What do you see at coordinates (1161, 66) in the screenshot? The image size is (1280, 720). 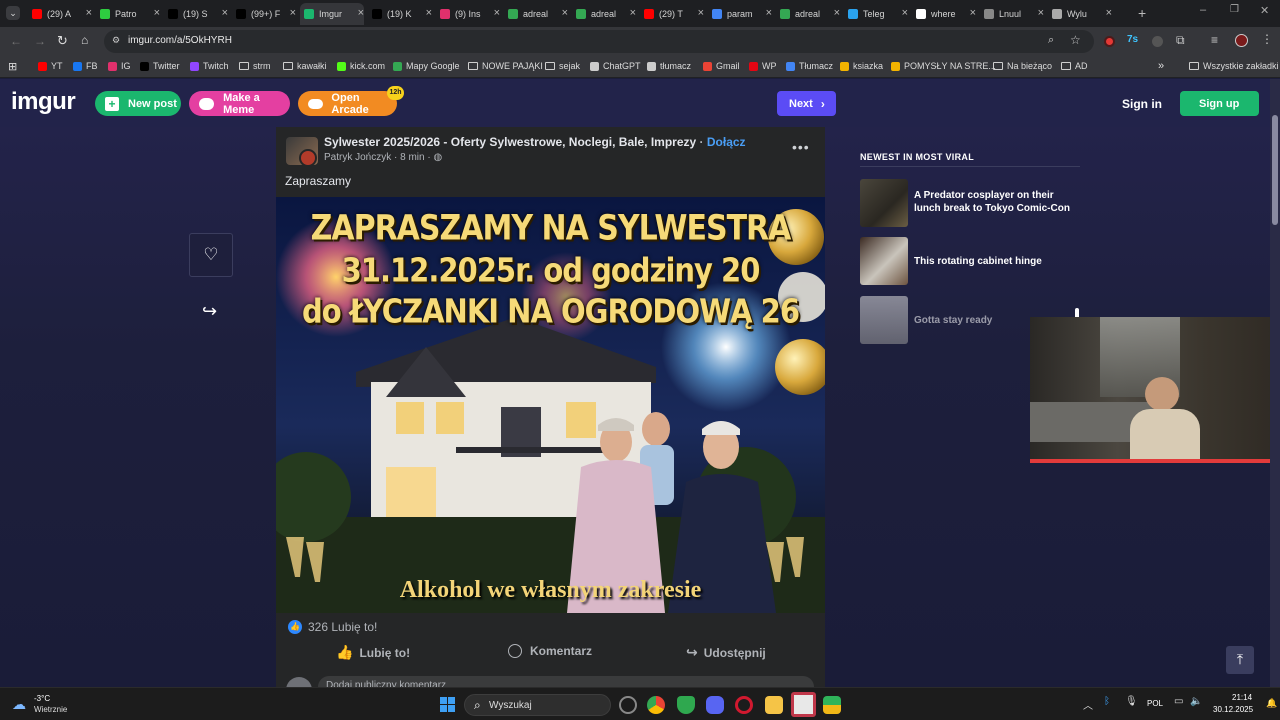 I see `more-bookmarks-icon: »` at bounding box center [1161, 66].